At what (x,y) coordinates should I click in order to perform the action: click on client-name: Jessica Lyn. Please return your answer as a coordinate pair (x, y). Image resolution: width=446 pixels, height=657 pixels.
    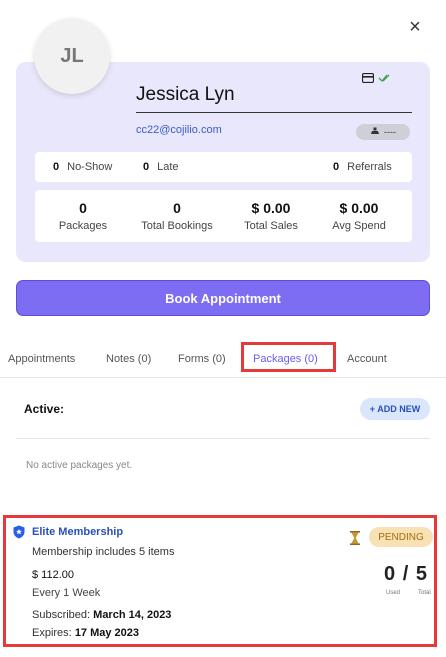
    Looking at the image, I should click on (274, 98).